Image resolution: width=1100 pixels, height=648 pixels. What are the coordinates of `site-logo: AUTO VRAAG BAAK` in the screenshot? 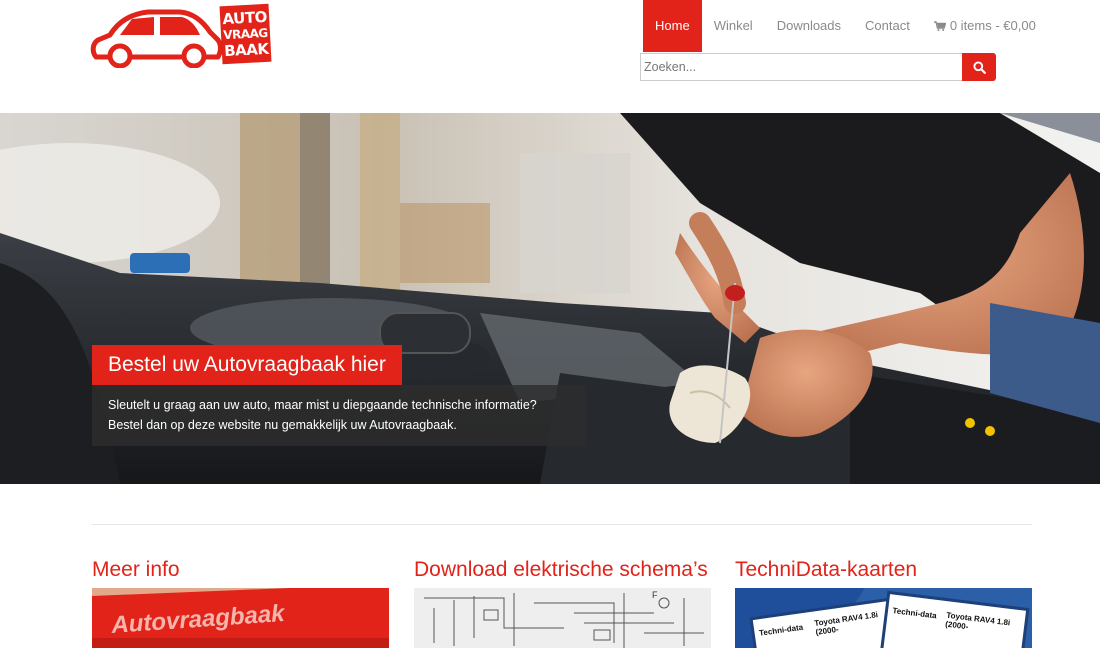 It's located at (182, 35).